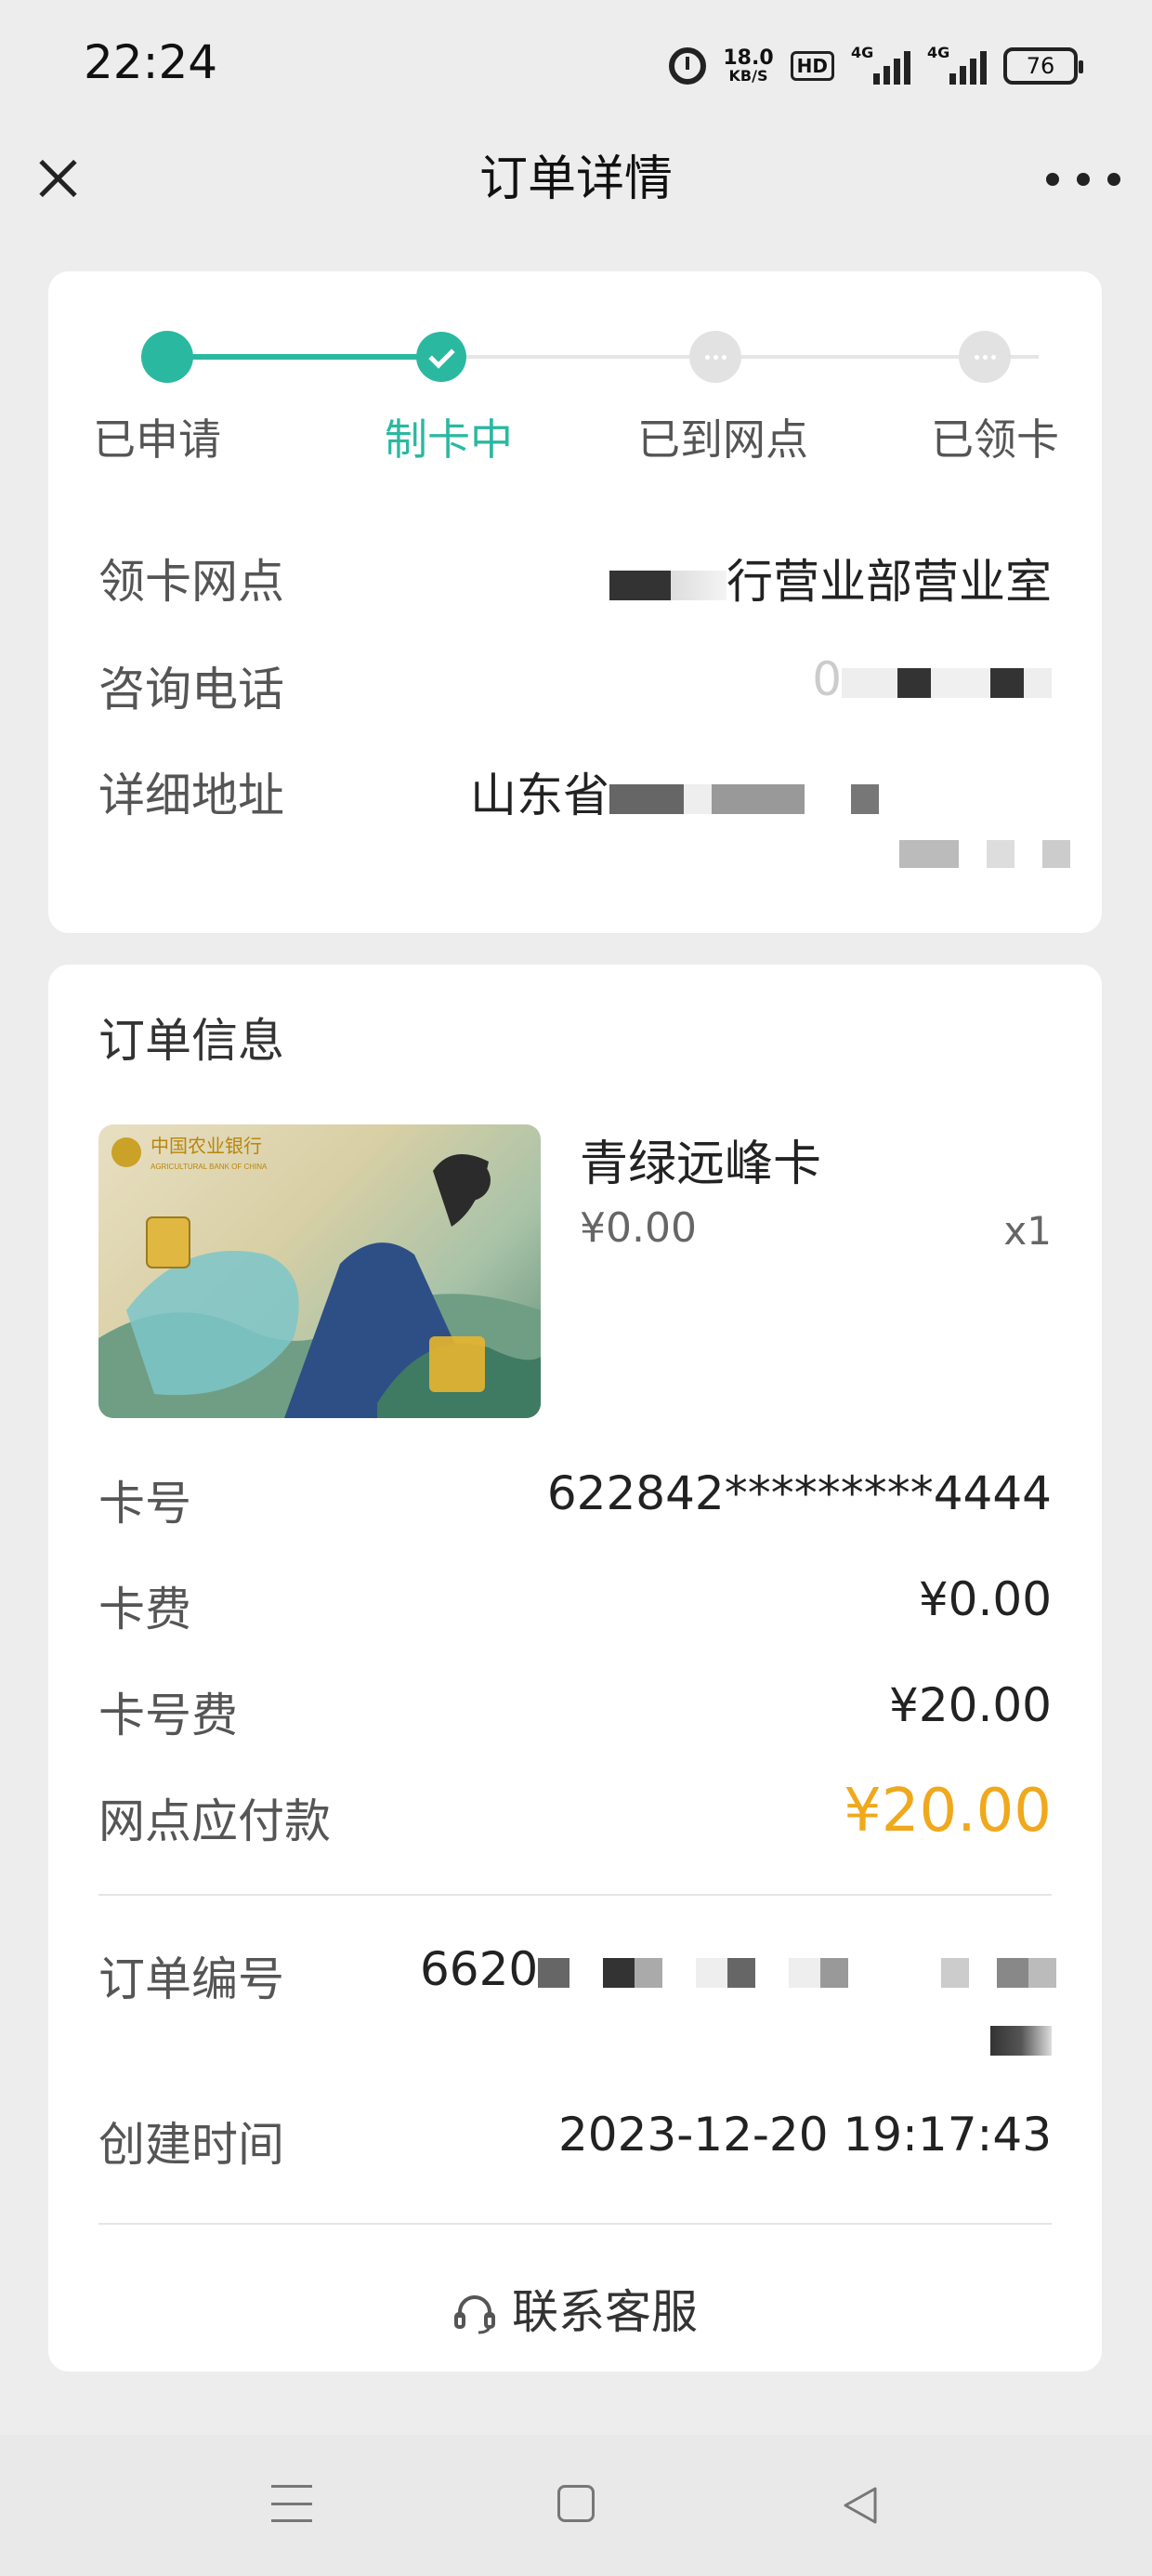  I want to click on back-icon, so click(860, 2505).